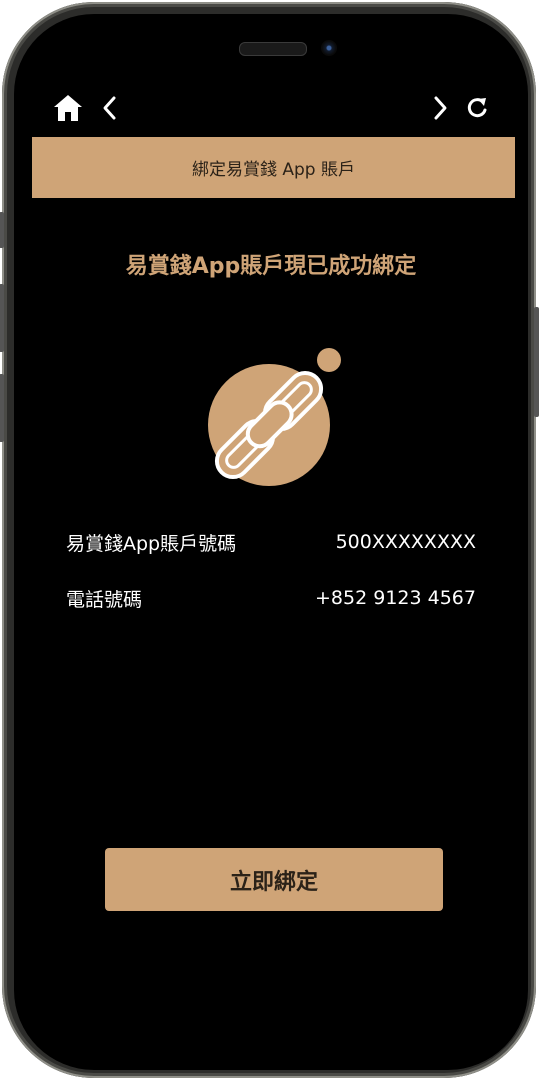 This screenshot has width=540, height=1082. What do you see at coordinates (329, 48) in the screenshot?
I see `front-camera` at bounding box center [329, 48].